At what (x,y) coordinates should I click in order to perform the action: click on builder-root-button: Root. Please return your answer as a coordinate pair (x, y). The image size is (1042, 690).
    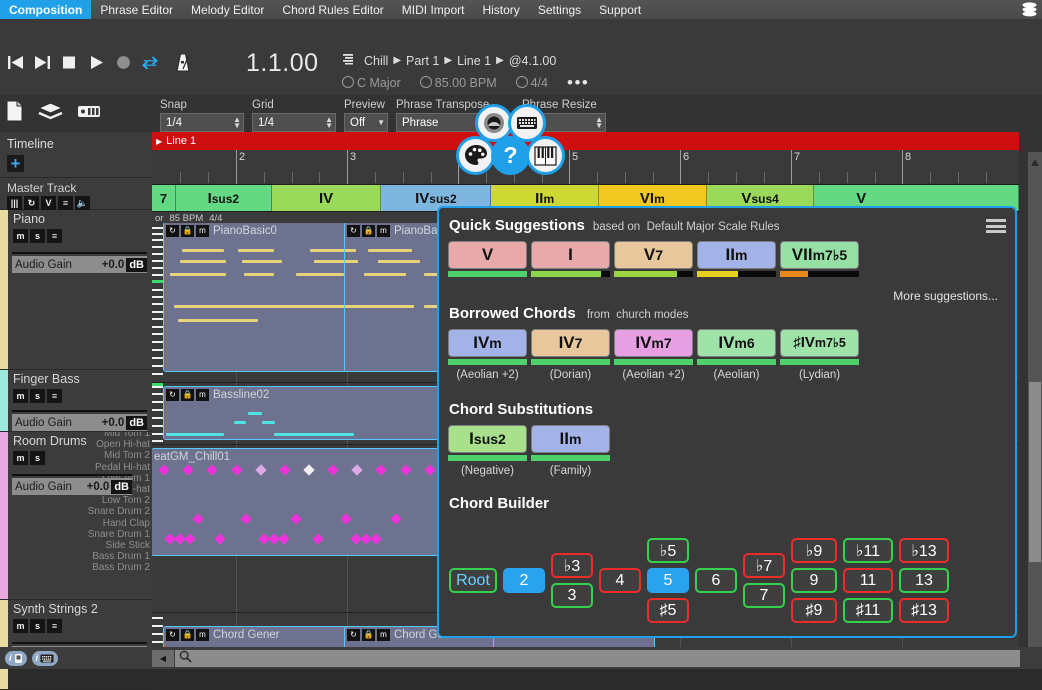
    Looking at the image, I should click on (473, 580).